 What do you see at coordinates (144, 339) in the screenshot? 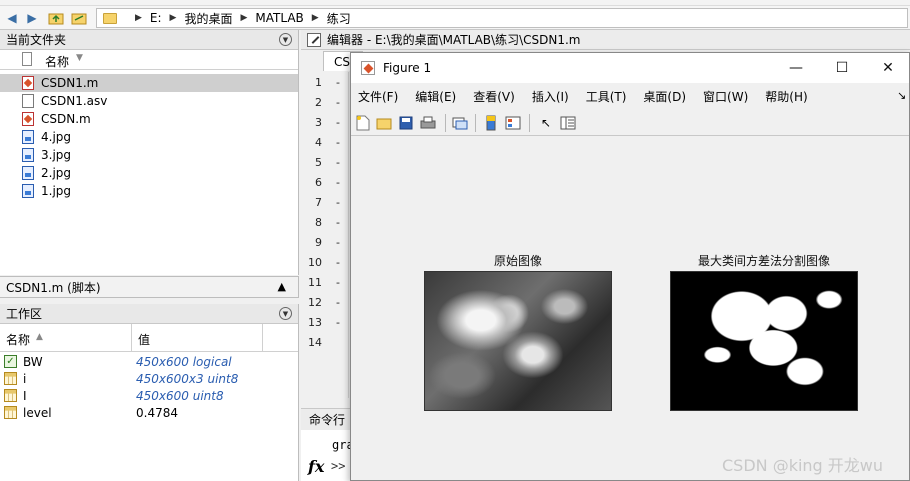
I see `column-value: 值` at bounding box center [144, 339].